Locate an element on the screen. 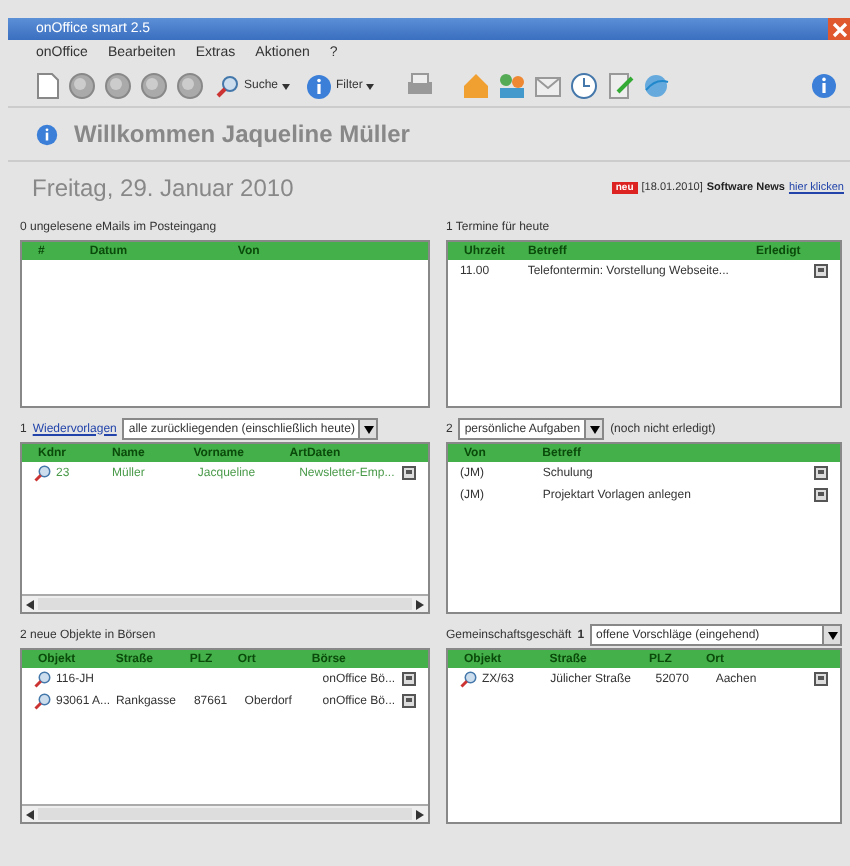 The height and width of the screenshot is (866, 850). notepad-icon is located at coordinates (620, 86).